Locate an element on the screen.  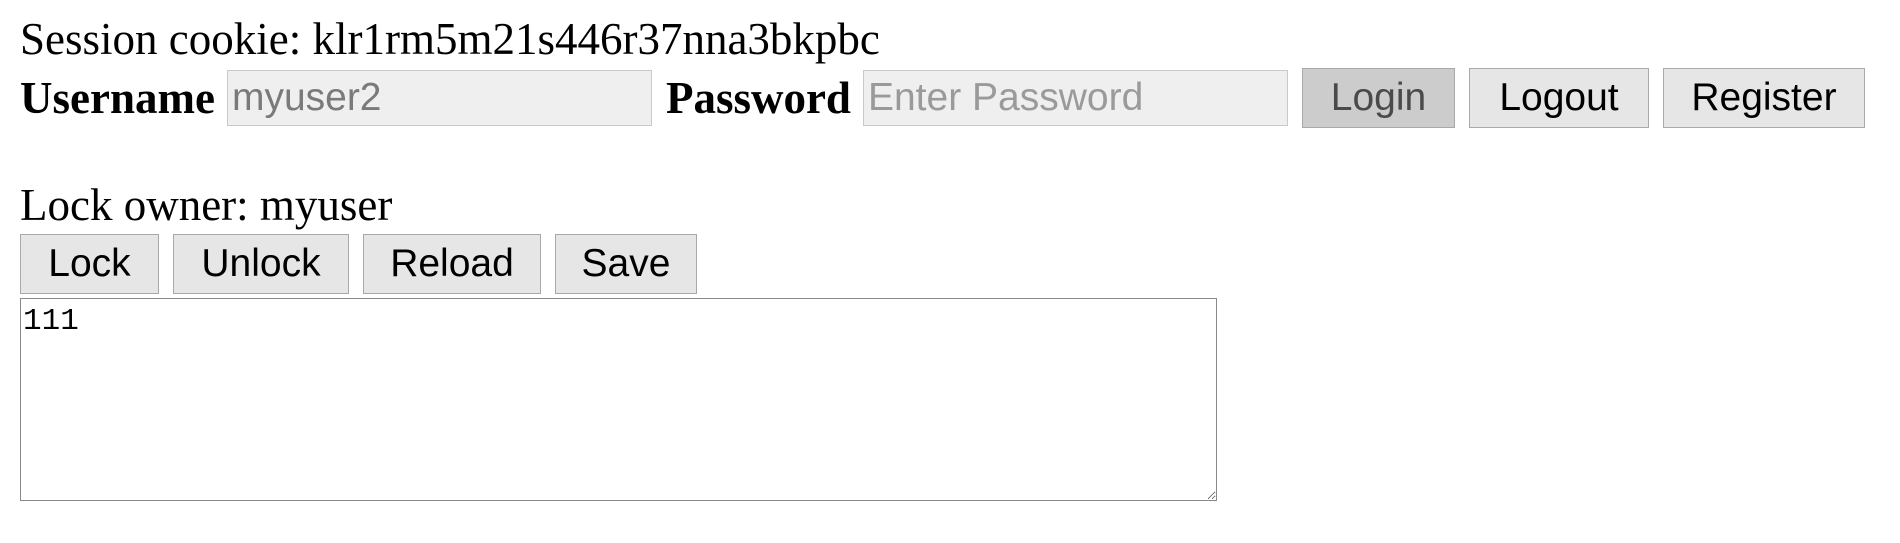
session-cookie-label: Session cookie: is located at coordinates (161, 39).